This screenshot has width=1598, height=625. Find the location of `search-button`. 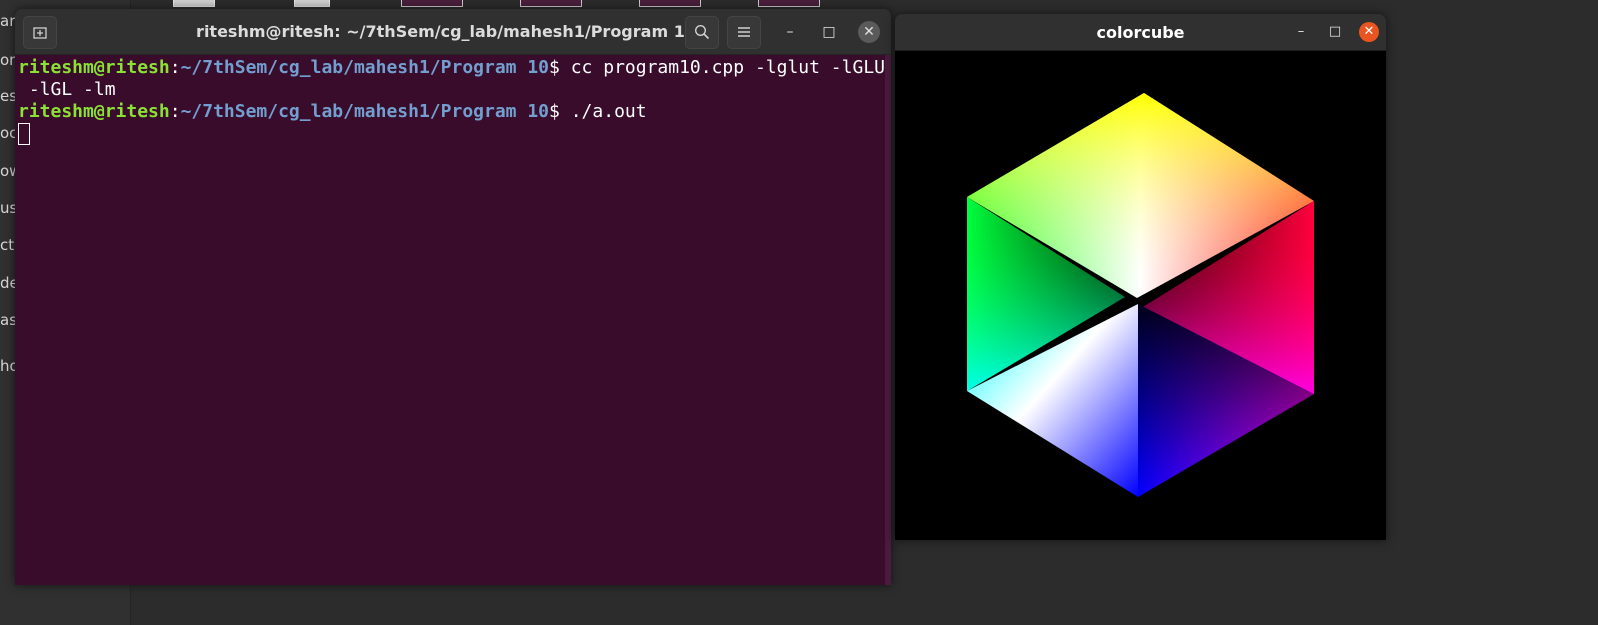

search-button is located at coordinates (702, 32).